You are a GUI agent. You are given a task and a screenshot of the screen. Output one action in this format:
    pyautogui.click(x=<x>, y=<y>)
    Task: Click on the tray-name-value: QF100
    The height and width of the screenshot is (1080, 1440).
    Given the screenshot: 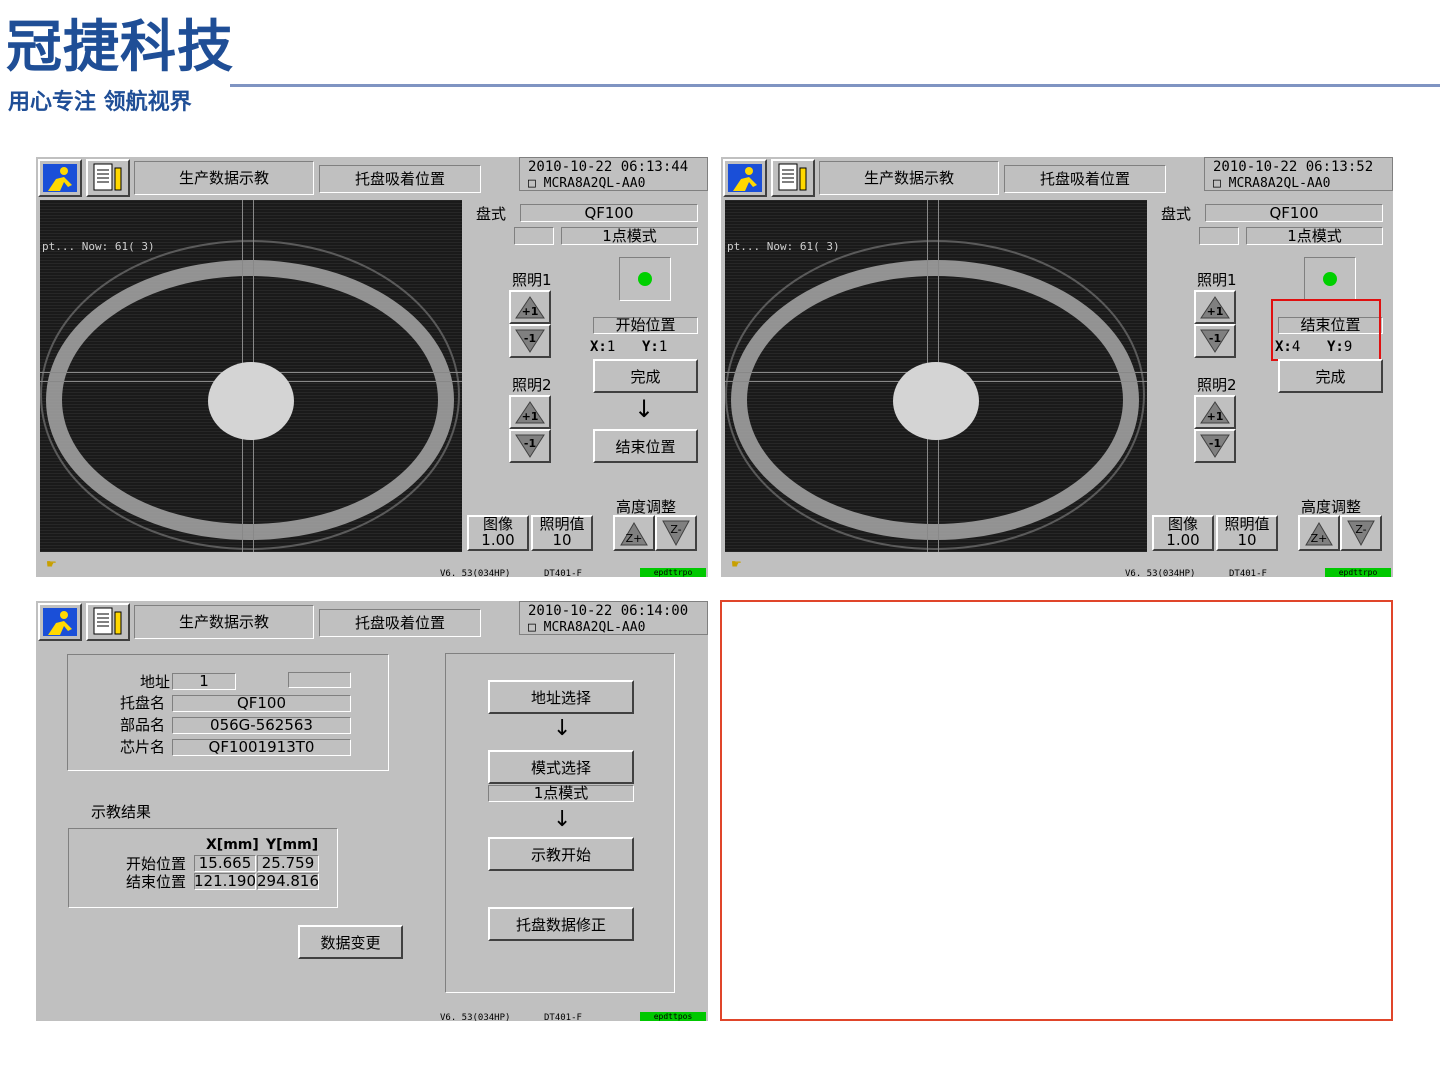 What is the action you would take?
    pyautogui.click(x=261, y=703)
    